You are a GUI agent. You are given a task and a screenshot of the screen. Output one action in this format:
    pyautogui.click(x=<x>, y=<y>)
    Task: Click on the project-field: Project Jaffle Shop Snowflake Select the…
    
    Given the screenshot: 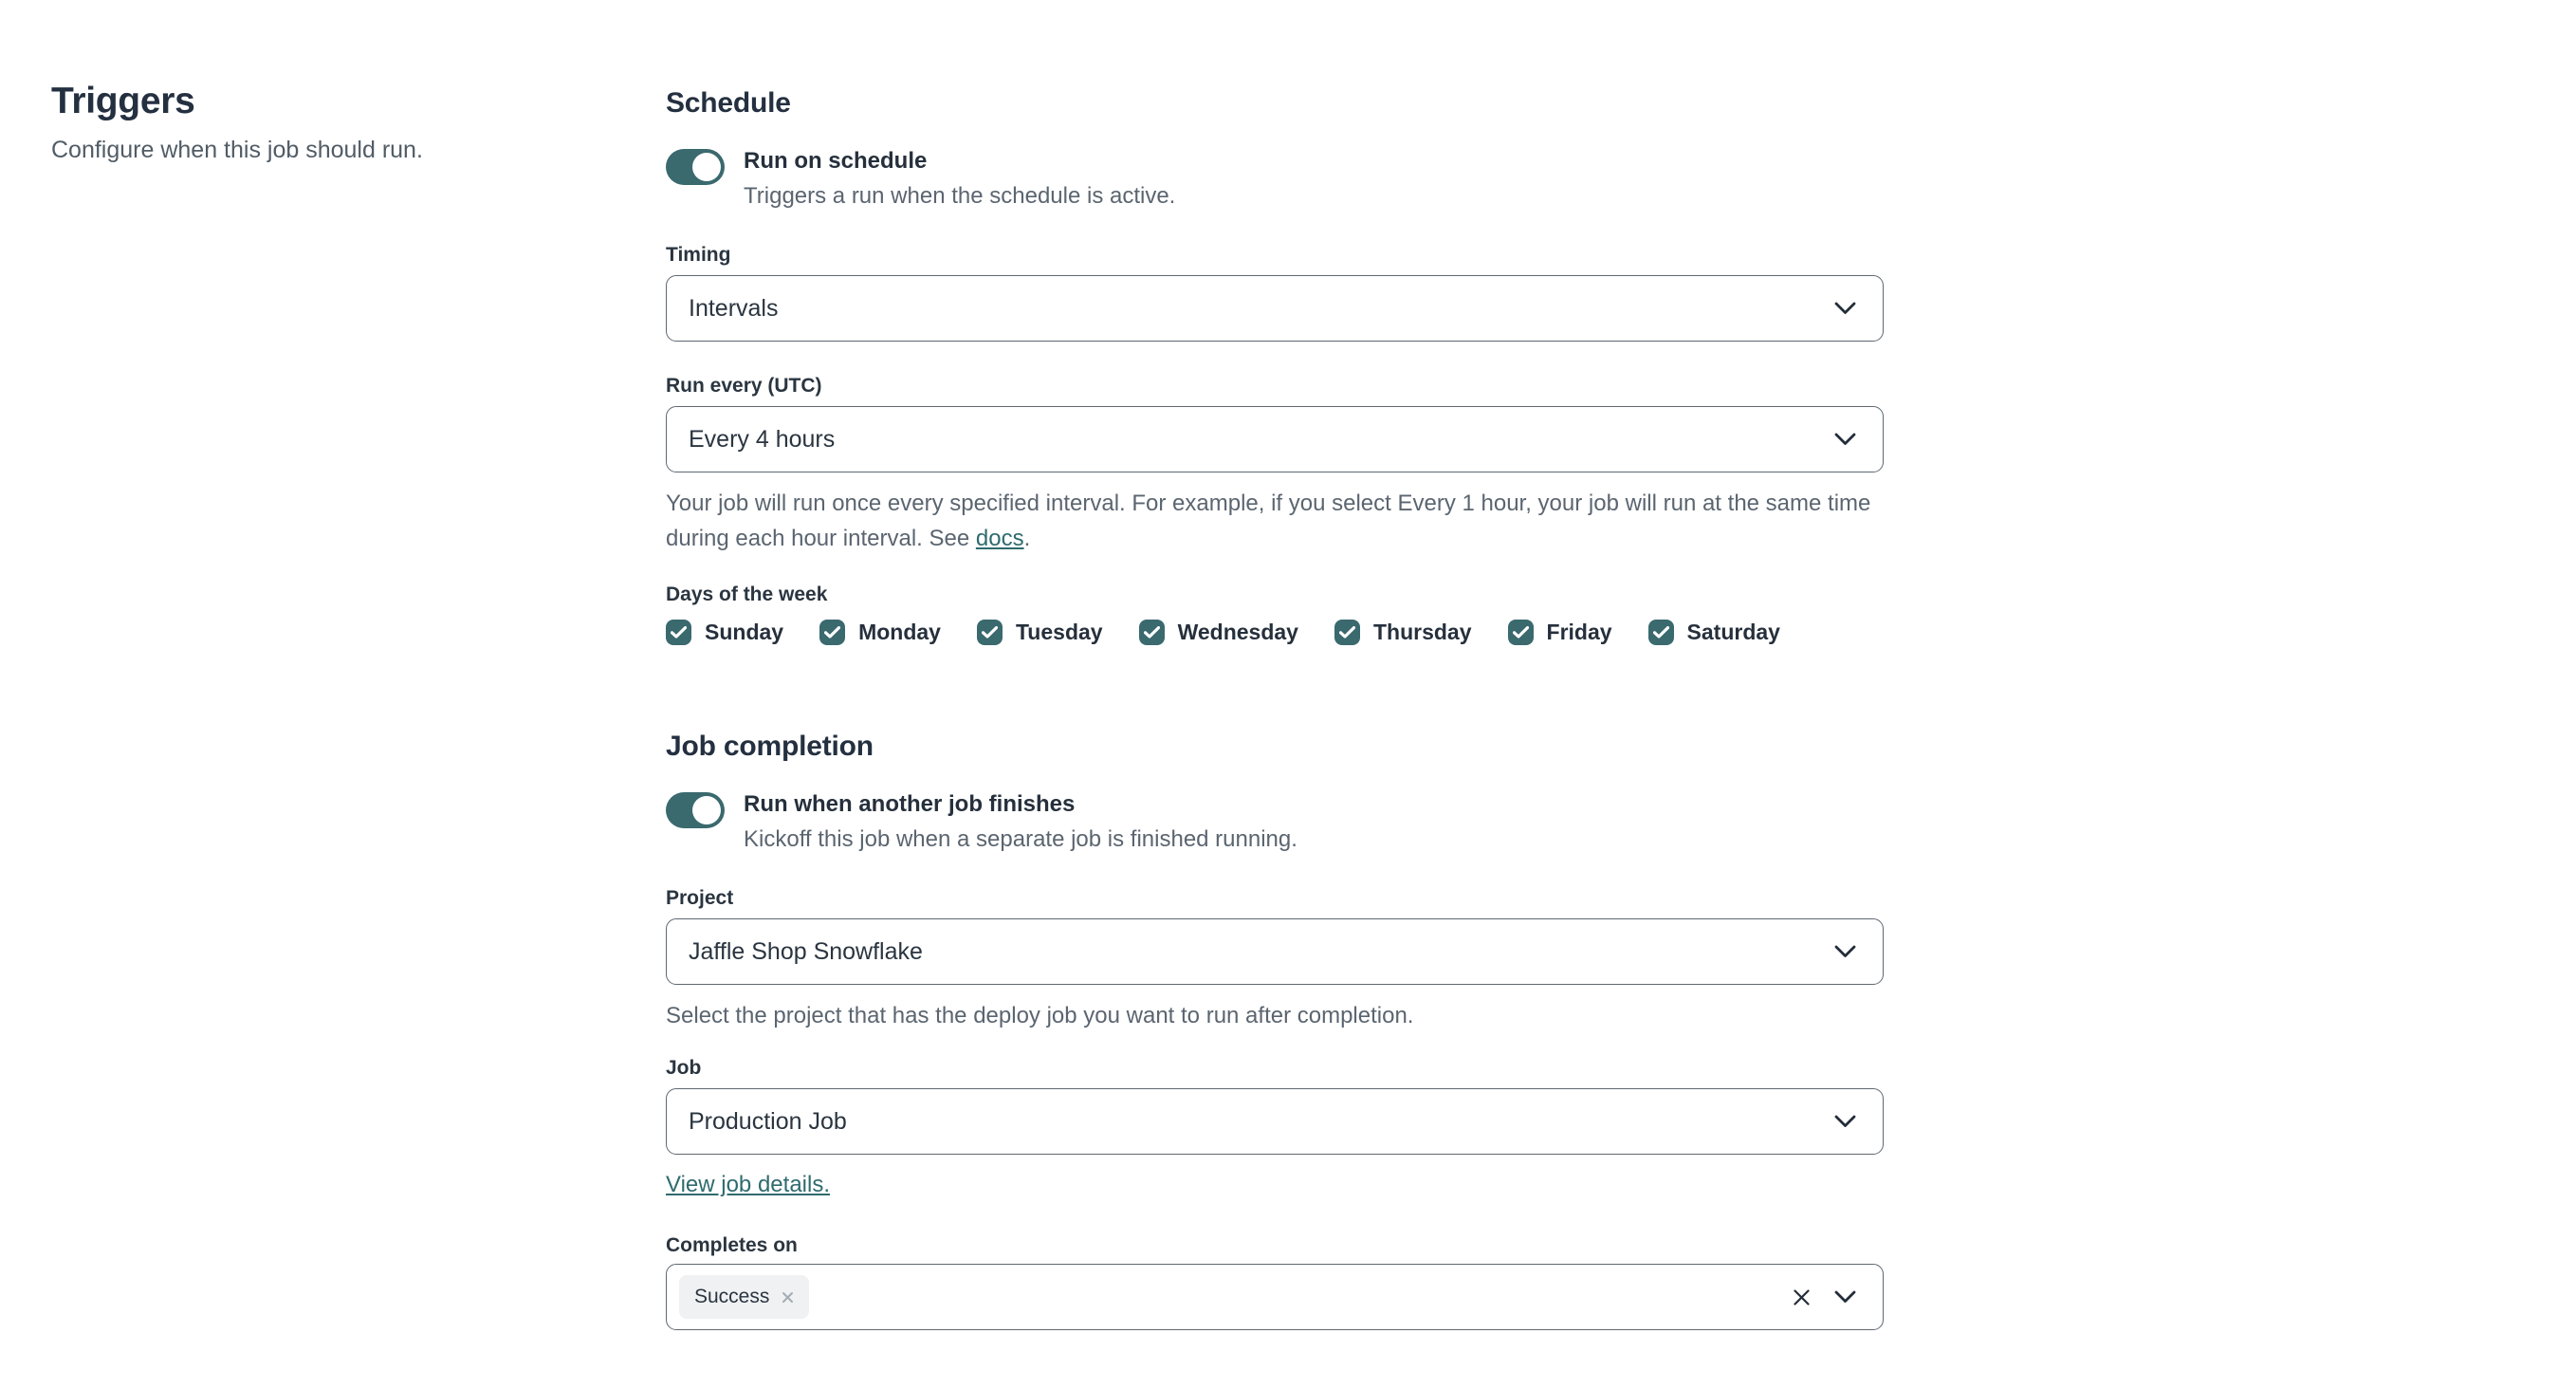 What is the action you would take?
    pyautogui.click(x=1275, y=959)
    